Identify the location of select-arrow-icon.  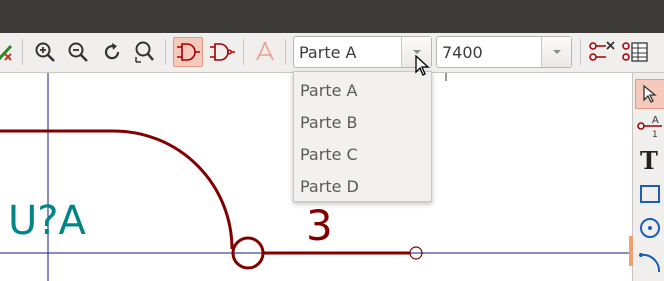
(649, 94).